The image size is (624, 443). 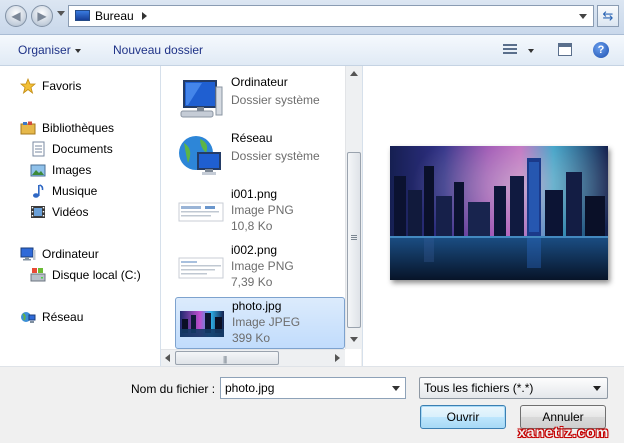 What do you see at coordinates (38, 191) in the screenshot?
I see `music-note-icon` at bounding box center [38, 191].